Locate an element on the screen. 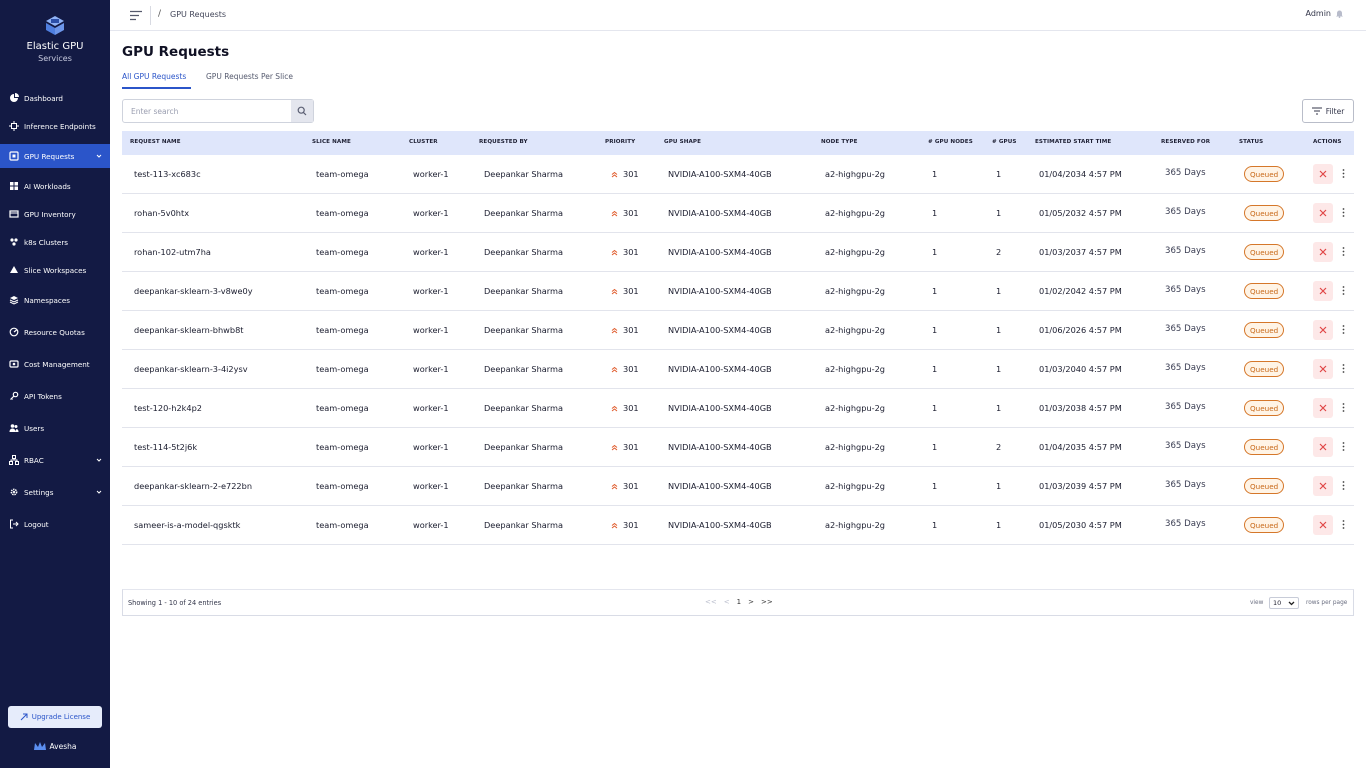  column-header: PRIORITY is located at coordinates (620, 142).